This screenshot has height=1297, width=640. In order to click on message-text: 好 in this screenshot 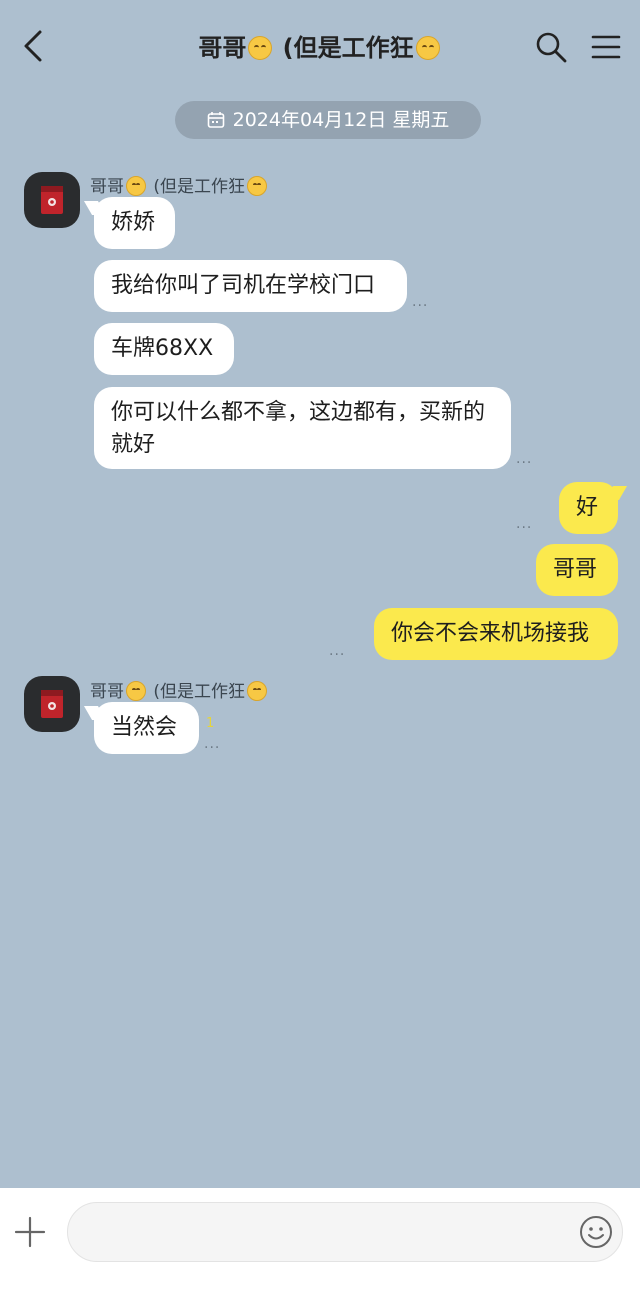, I will do `click(587, 507)`.